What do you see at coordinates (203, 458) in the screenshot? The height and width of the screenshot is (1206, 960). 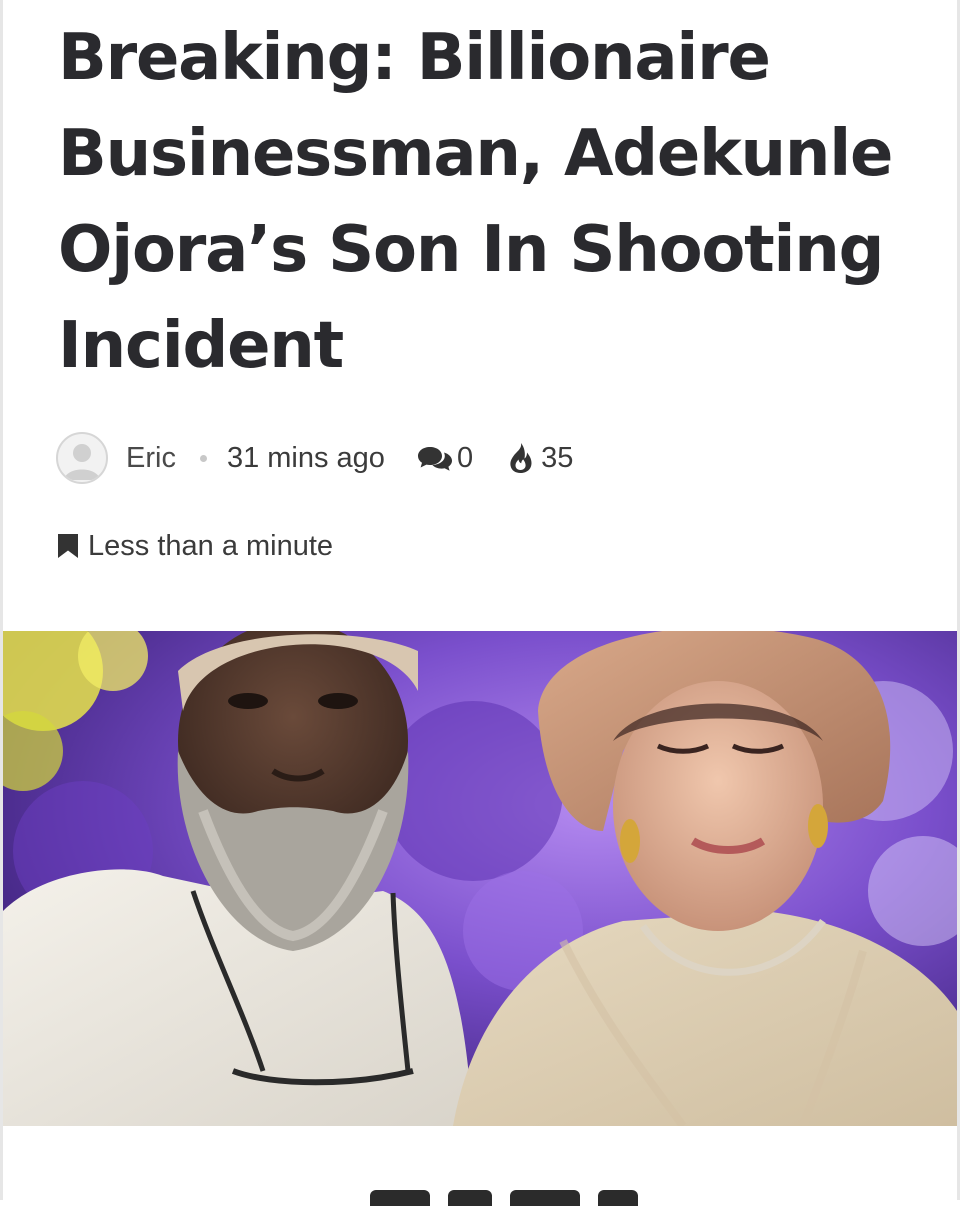 I see `meta-separator-dot` at bounding box center [203, 458].